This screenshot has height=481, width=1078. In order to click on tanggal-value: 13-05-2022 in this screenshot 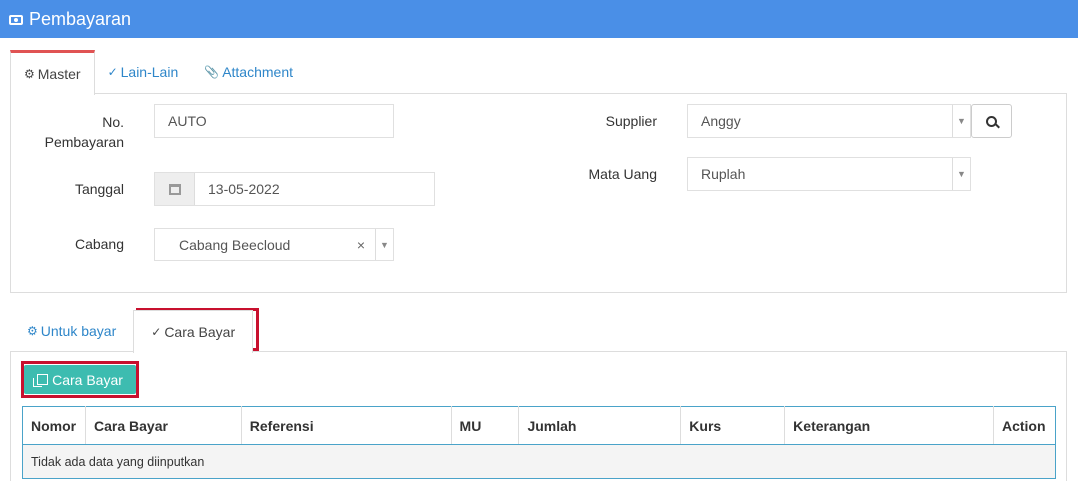, I will do `click(244, 189)`.